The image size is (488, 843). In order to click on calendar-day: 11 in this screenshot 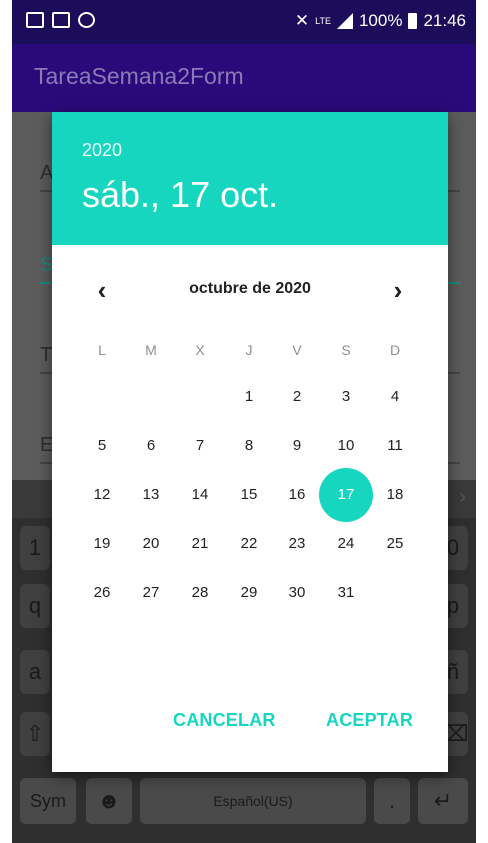, I will do `click(395, 446)`.